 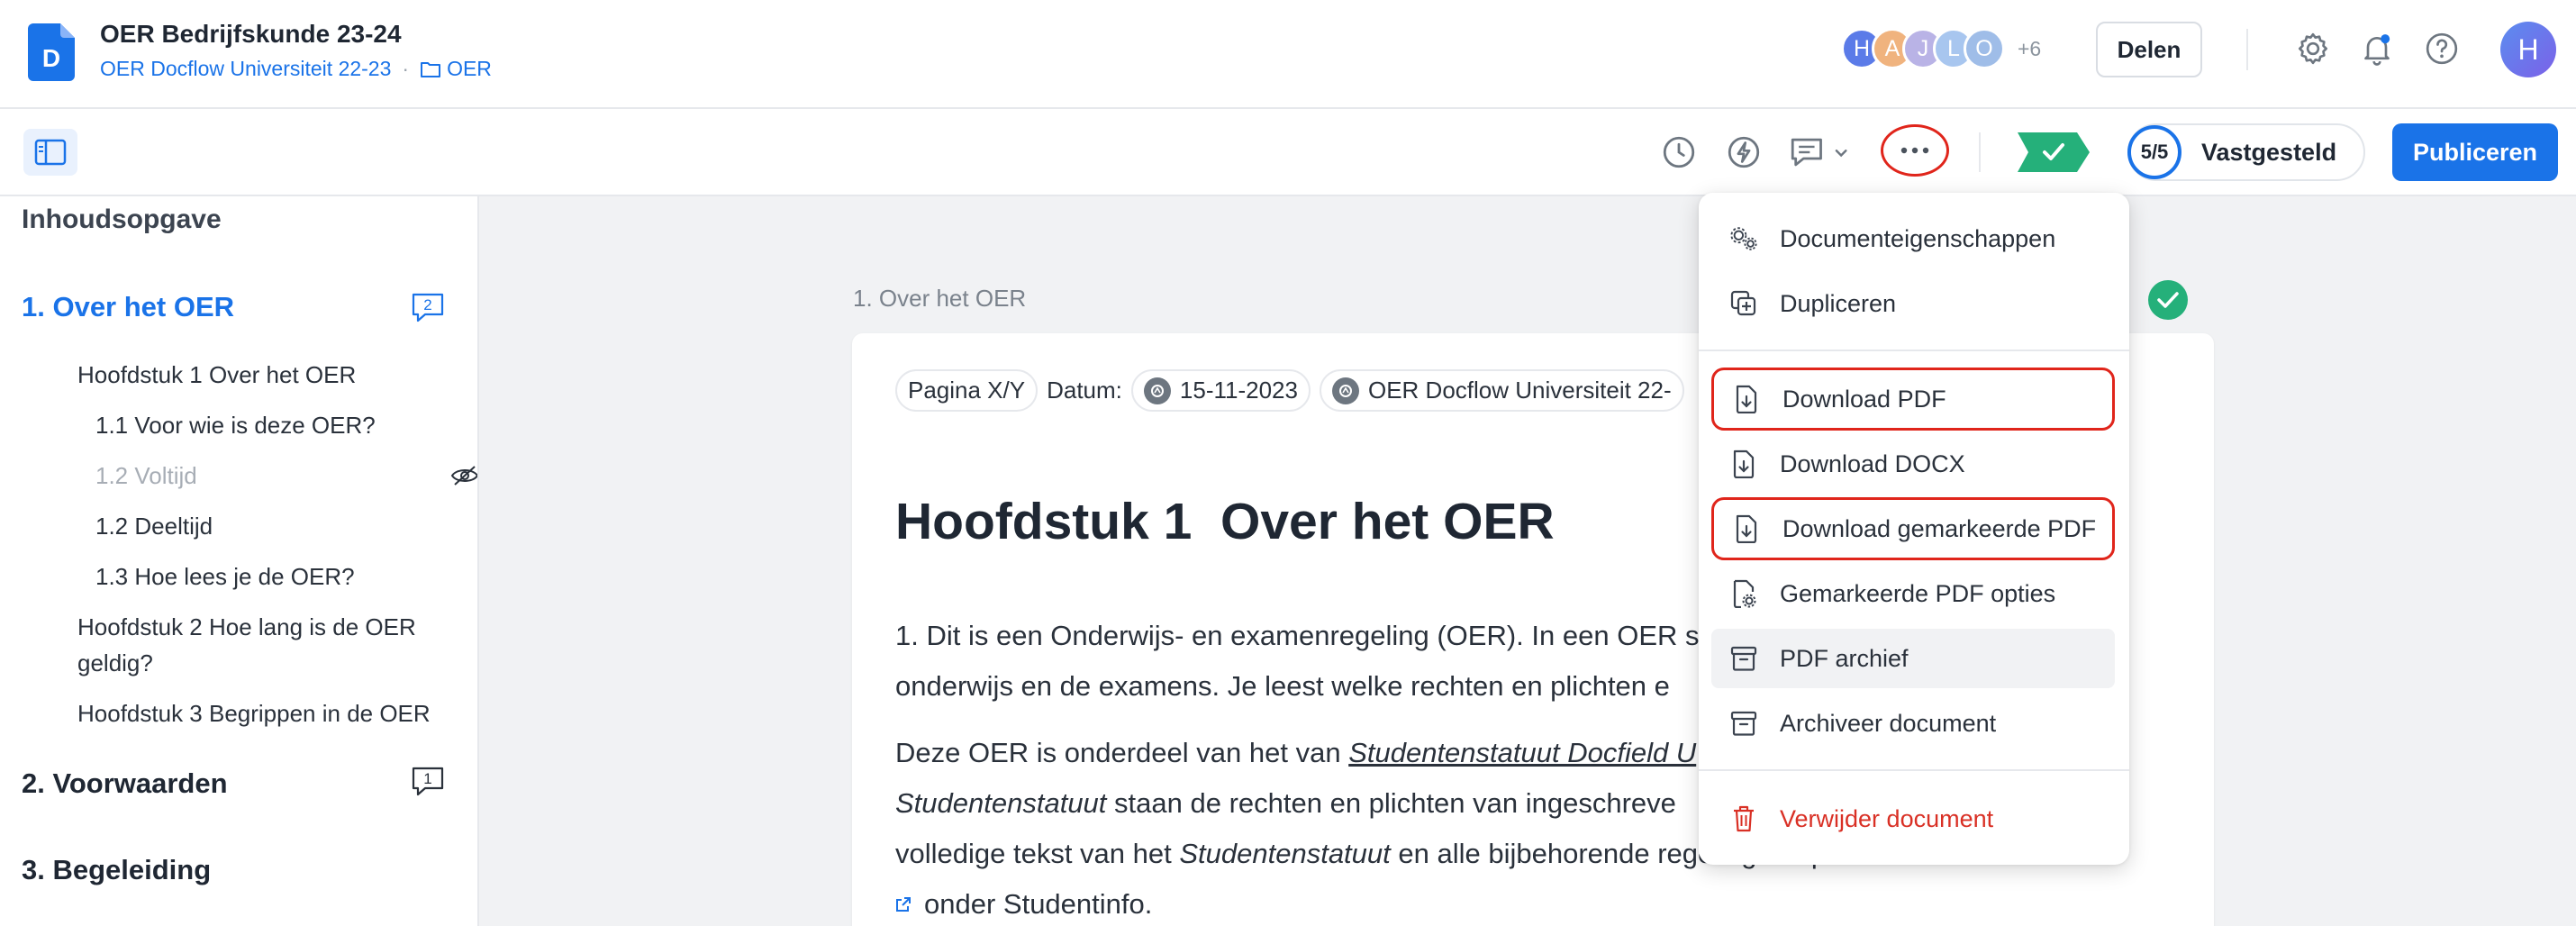 I want to click on workflow-status: 5/5 Vastgesteld, so click(x=2246, y=152).